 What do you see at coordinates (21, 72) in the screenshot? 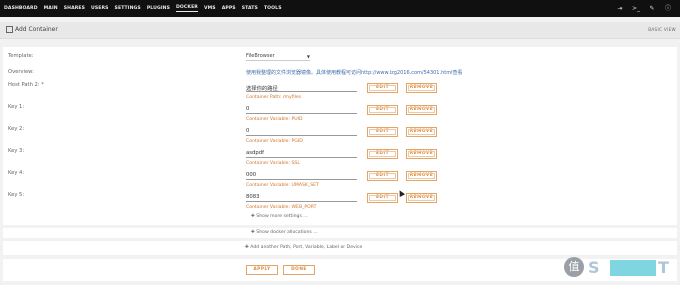
I see `overview-label: Overview:` at bounding box center [21, 72].